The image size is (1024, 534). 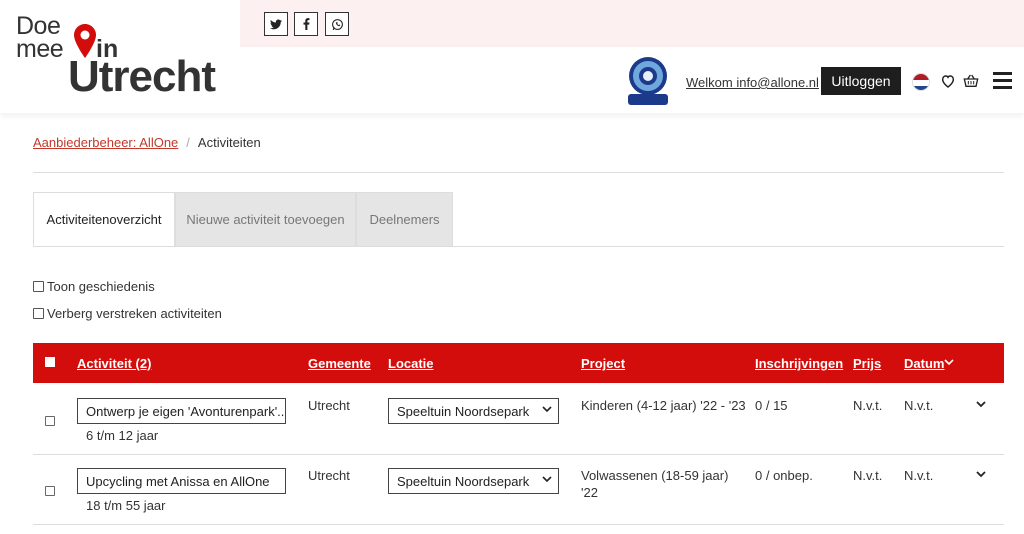 What do you see at coordinates (122, 435) in the screenshot?
I see `activity-age: 6 t/m 12 jaar` at bounding box center [122, 435].